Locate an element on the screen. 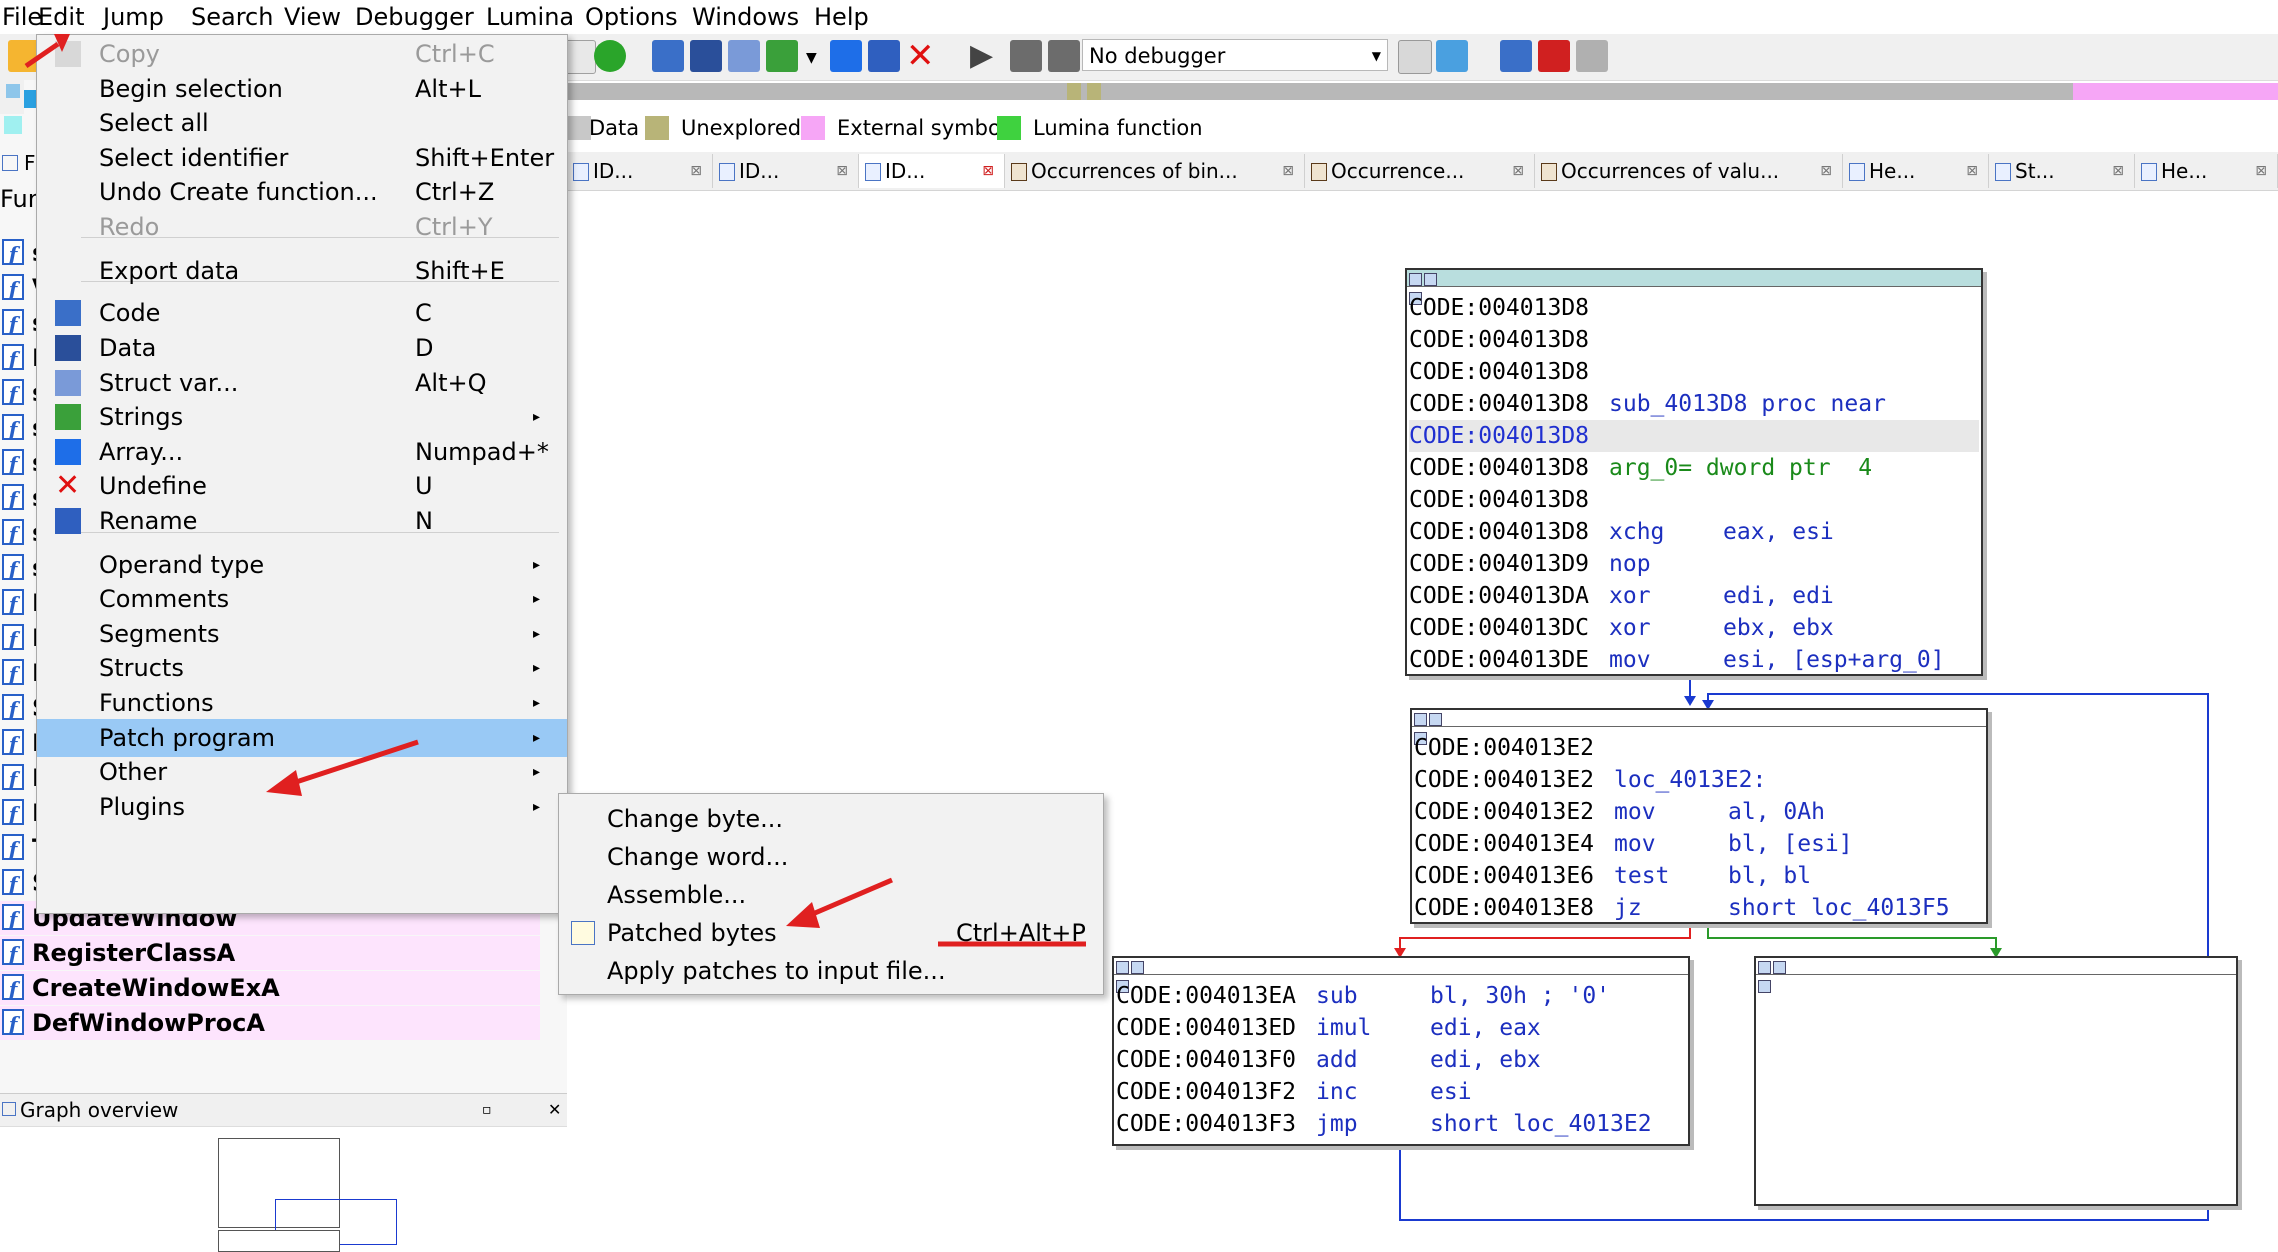  annotation-arrow-patch-program is located at coordinates (354, 763).